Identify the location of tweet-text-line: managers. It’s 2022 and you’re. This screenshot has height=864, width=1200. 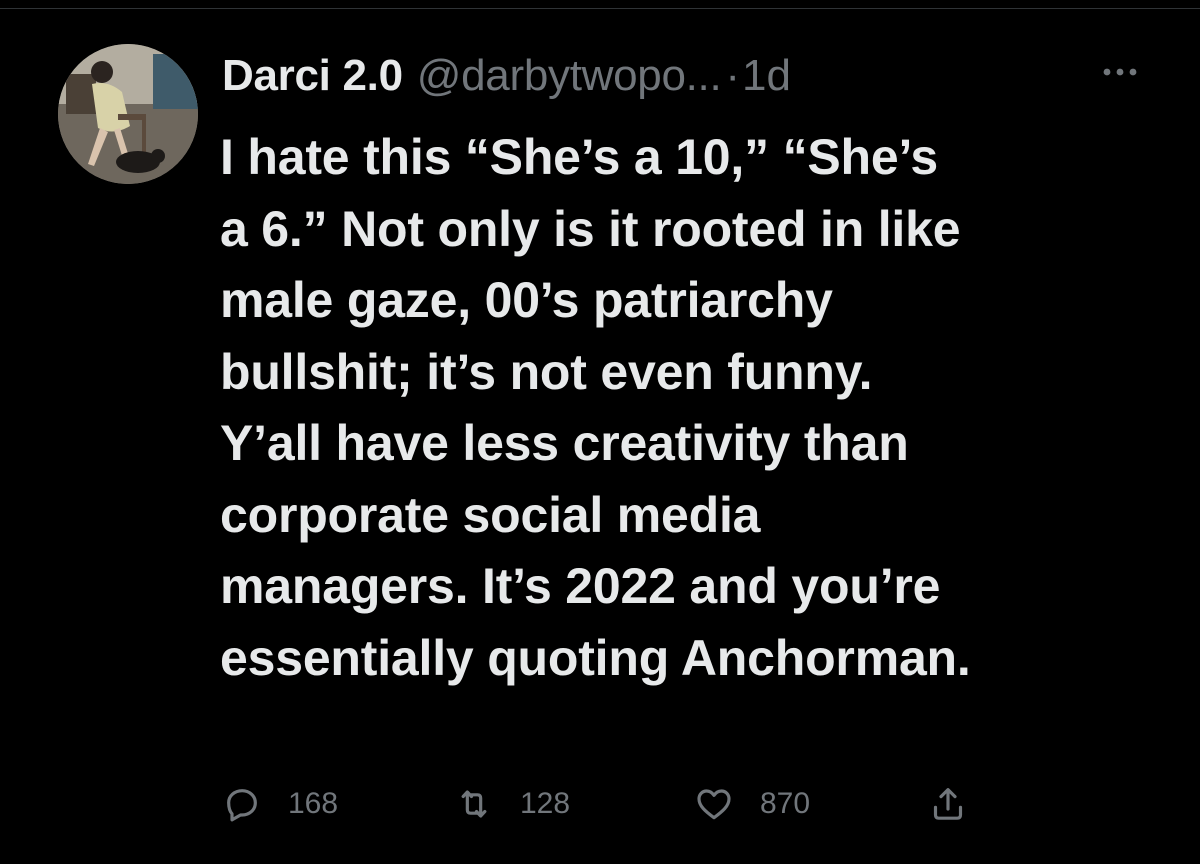
(580, 586).